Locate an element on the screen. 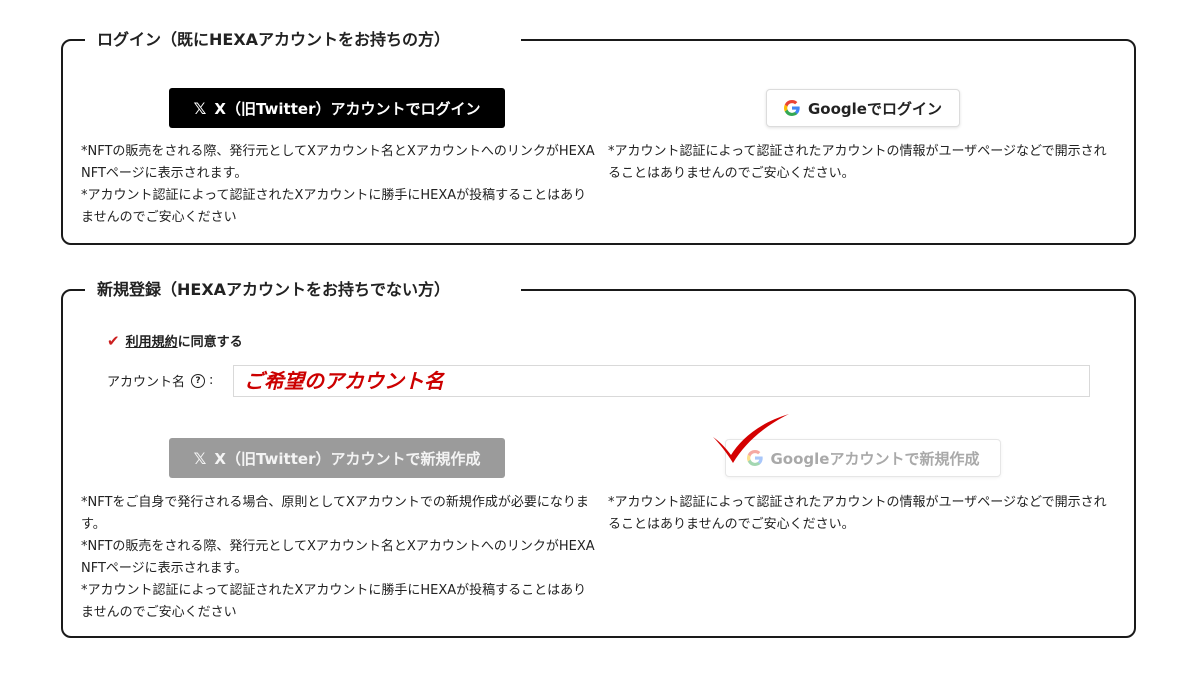 This screenshot has width=1200, height=675. google-login-button: Googleでログイン is located at coordinates (863, 108).